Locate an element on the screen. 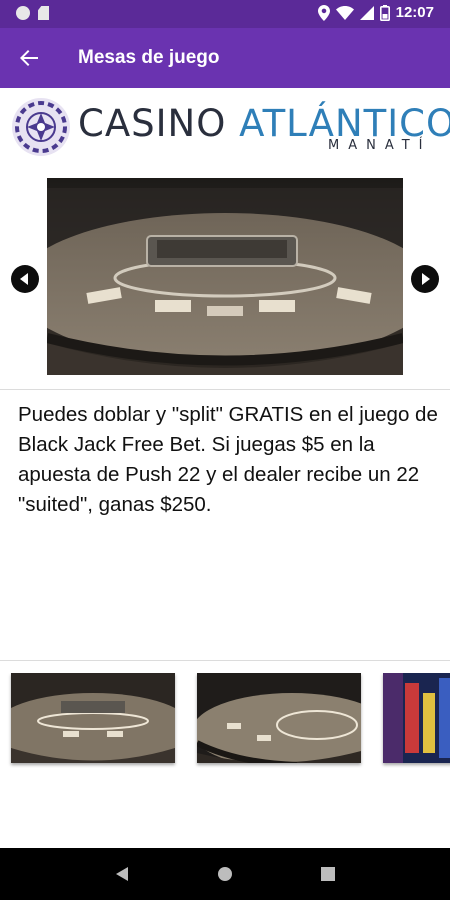 The width and height of the screenshot is (450, 900). carousel-next-button is located at coordinates (425, 279).